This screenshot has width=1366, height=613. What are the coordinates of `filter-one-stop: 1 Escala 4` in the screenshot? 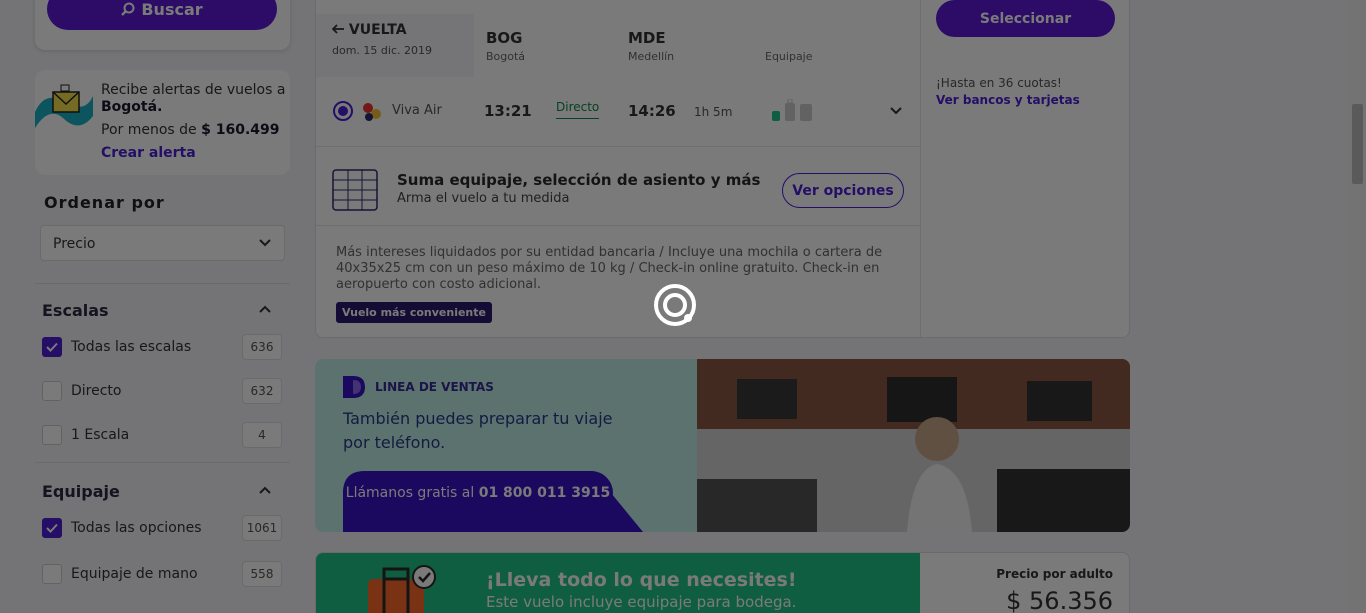 It's located at (162, 435).